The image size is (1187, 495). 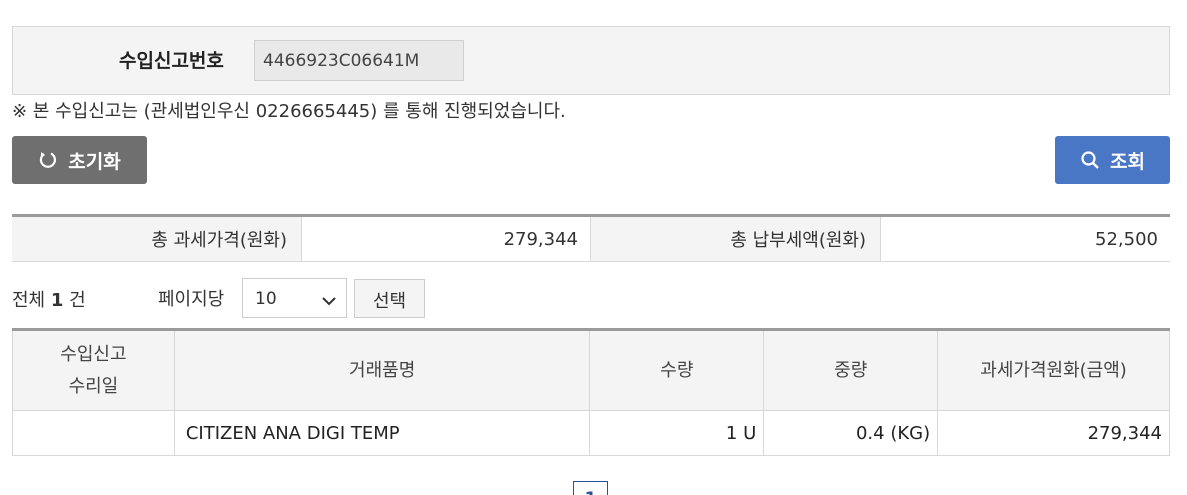 I want to click on chevron-down-icon, so click(x=329, y=301).